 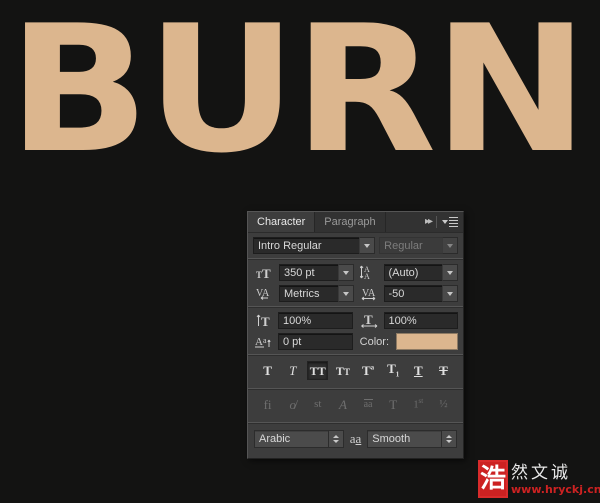 I want to click on kerning-combo: Metrics, so click(x=316, y=293).